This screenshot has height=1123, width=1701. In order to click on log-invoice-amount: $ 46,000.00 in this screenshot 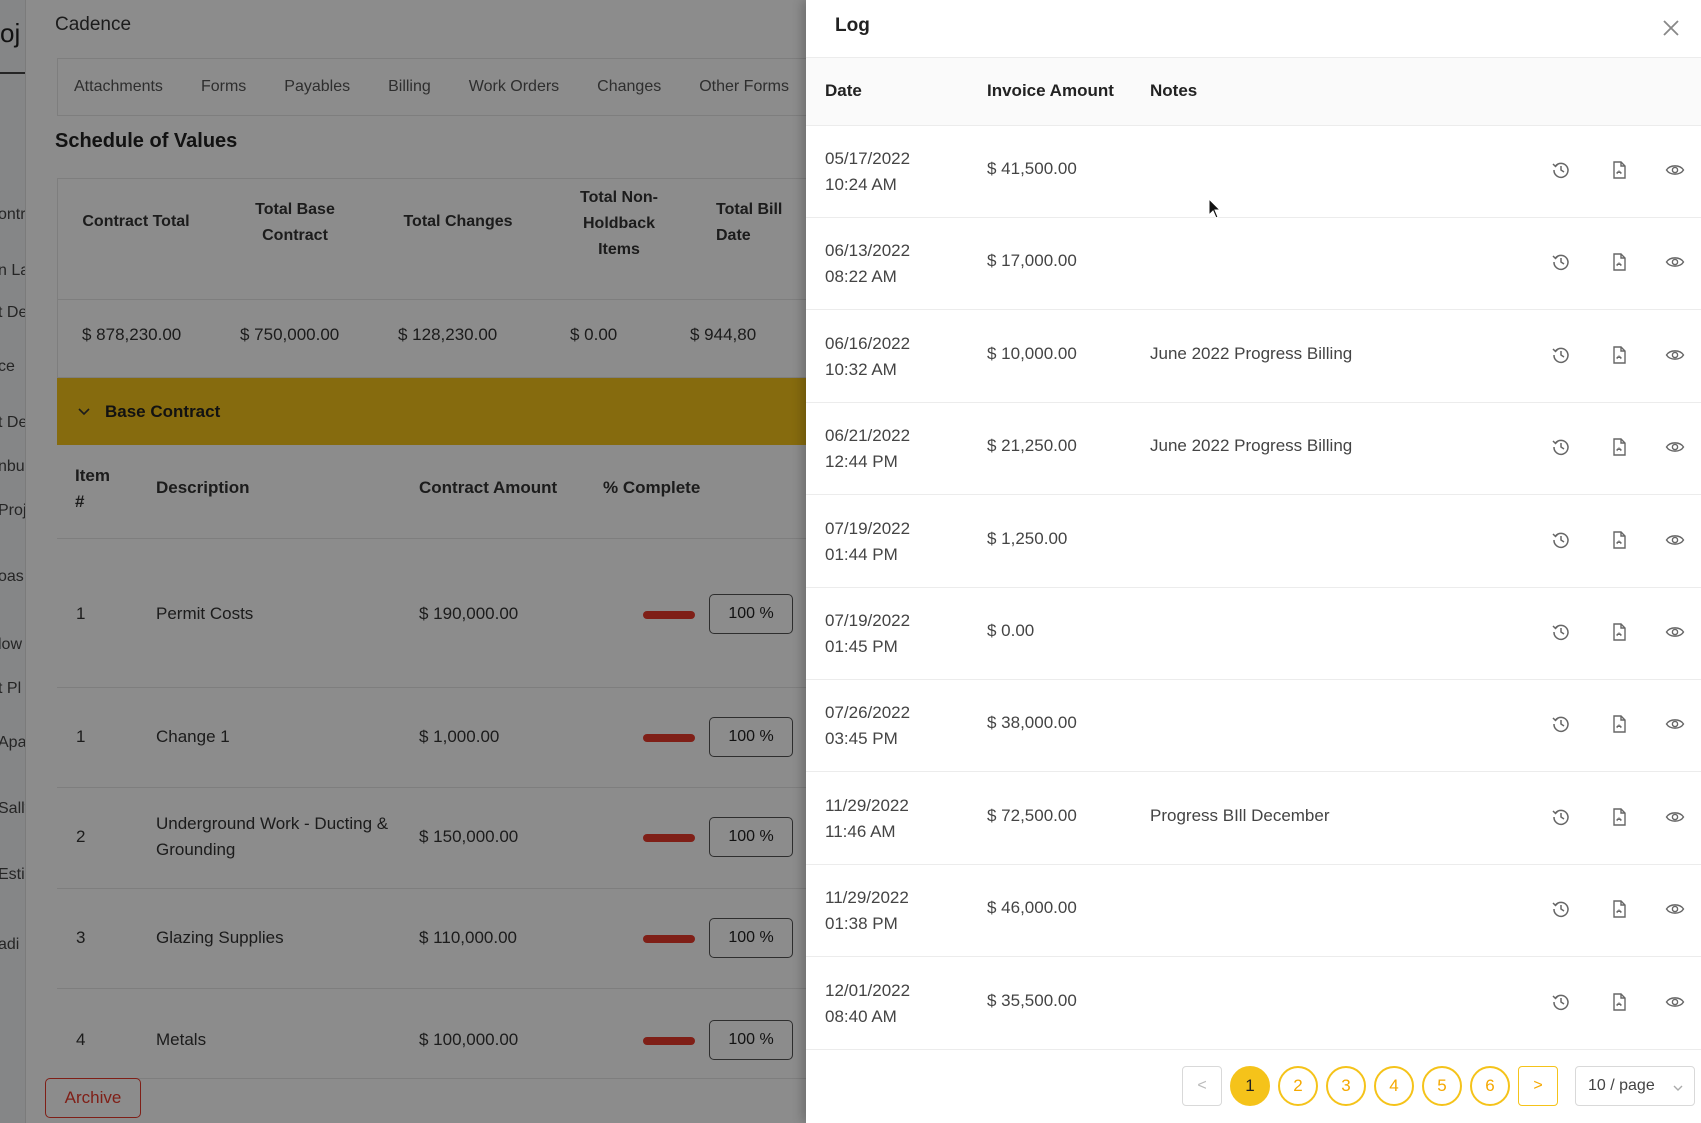, I will do `click(1032, 908)`.